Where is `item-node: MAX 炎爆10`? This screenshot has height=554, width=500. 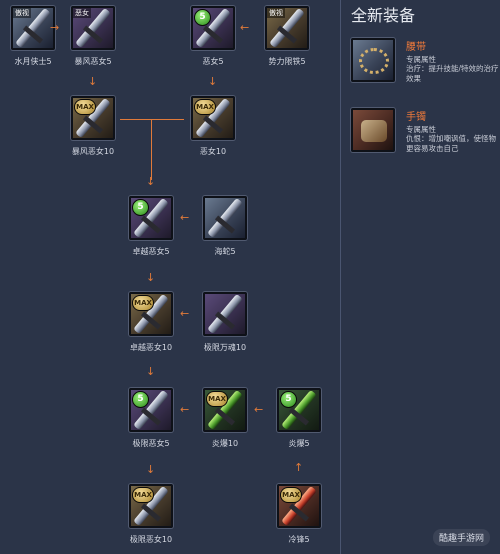 item-node: MAX 炎爆10 is located at coordinates (225, 418).